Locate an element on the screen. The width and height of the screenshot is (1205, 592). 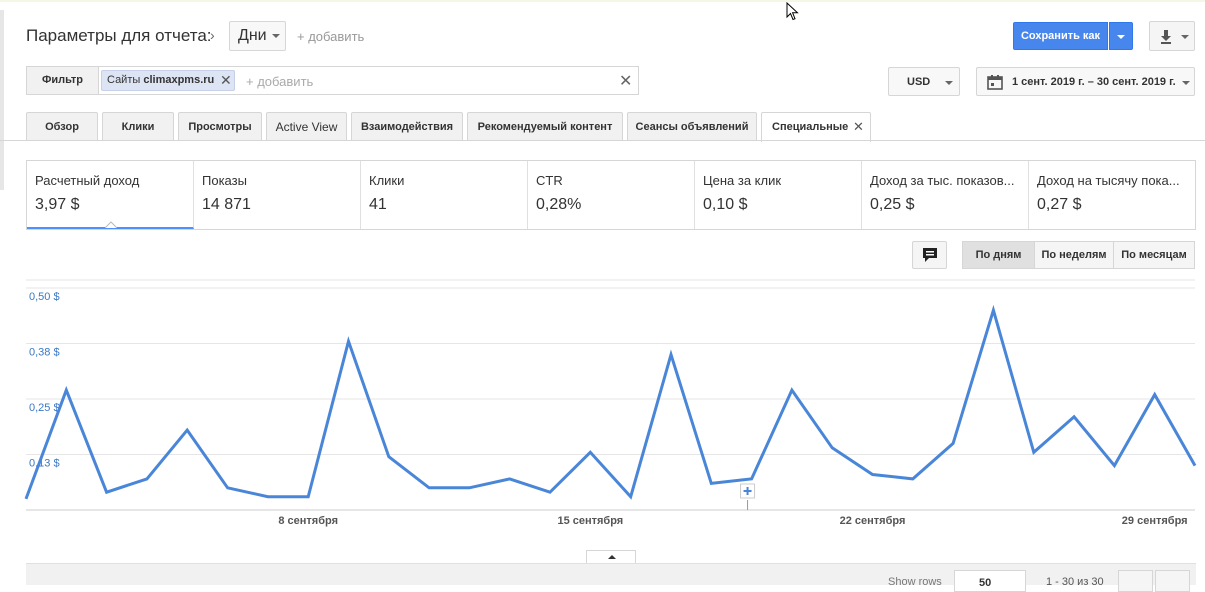
metric-value: 0,25 $ is located at coordinates (892, 204).